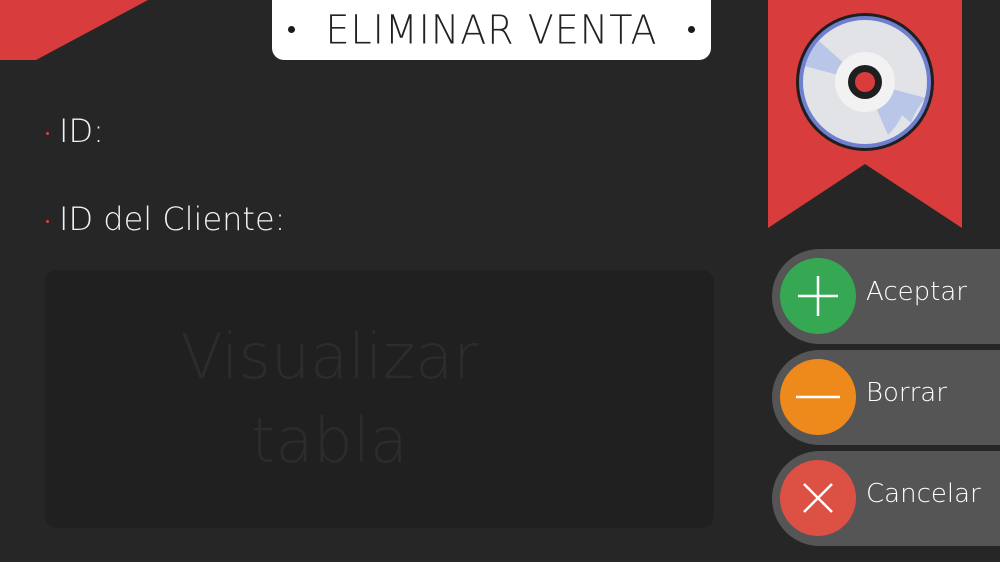  I want to click on id-field: ID:, so click(75, 131).